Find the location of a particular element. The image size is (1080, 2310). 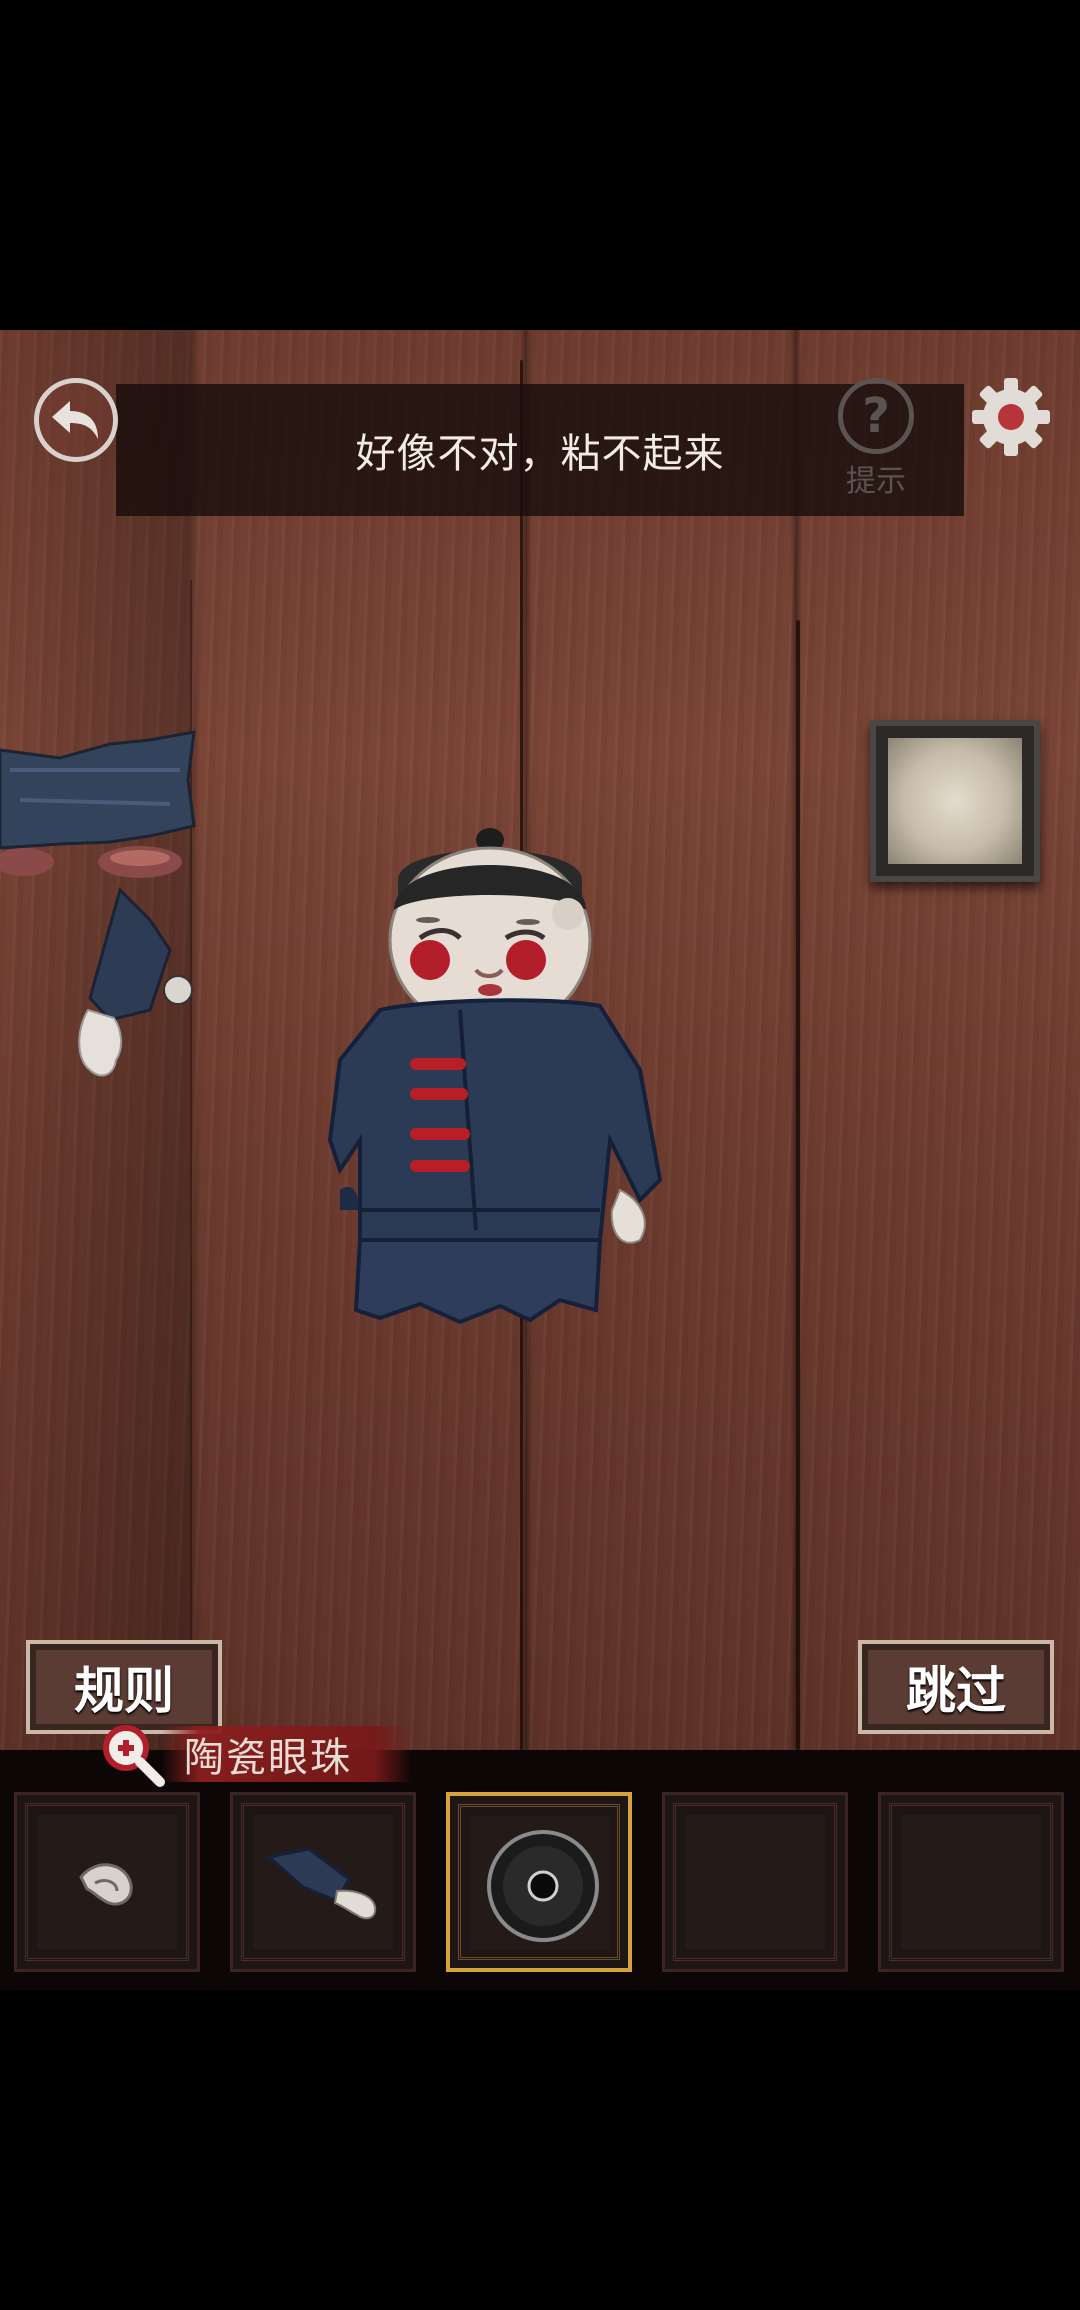

item-name: 陶瓷眼珠 is located at coordinates (268, 1758).